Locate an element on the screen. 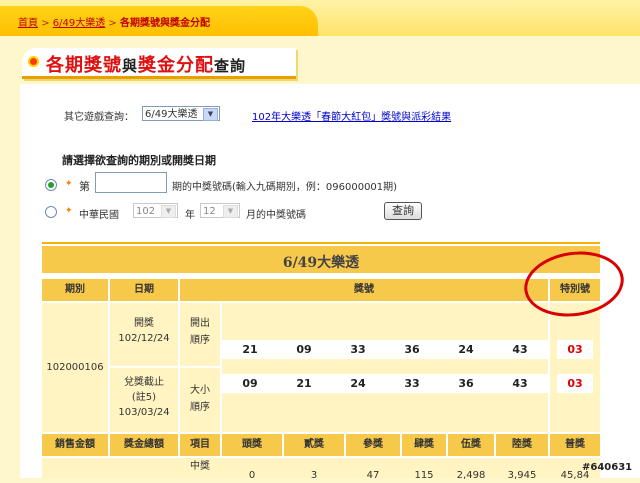 This screenshot has height=483, width=640. bullet-icon is located at coordinates (33, 61).